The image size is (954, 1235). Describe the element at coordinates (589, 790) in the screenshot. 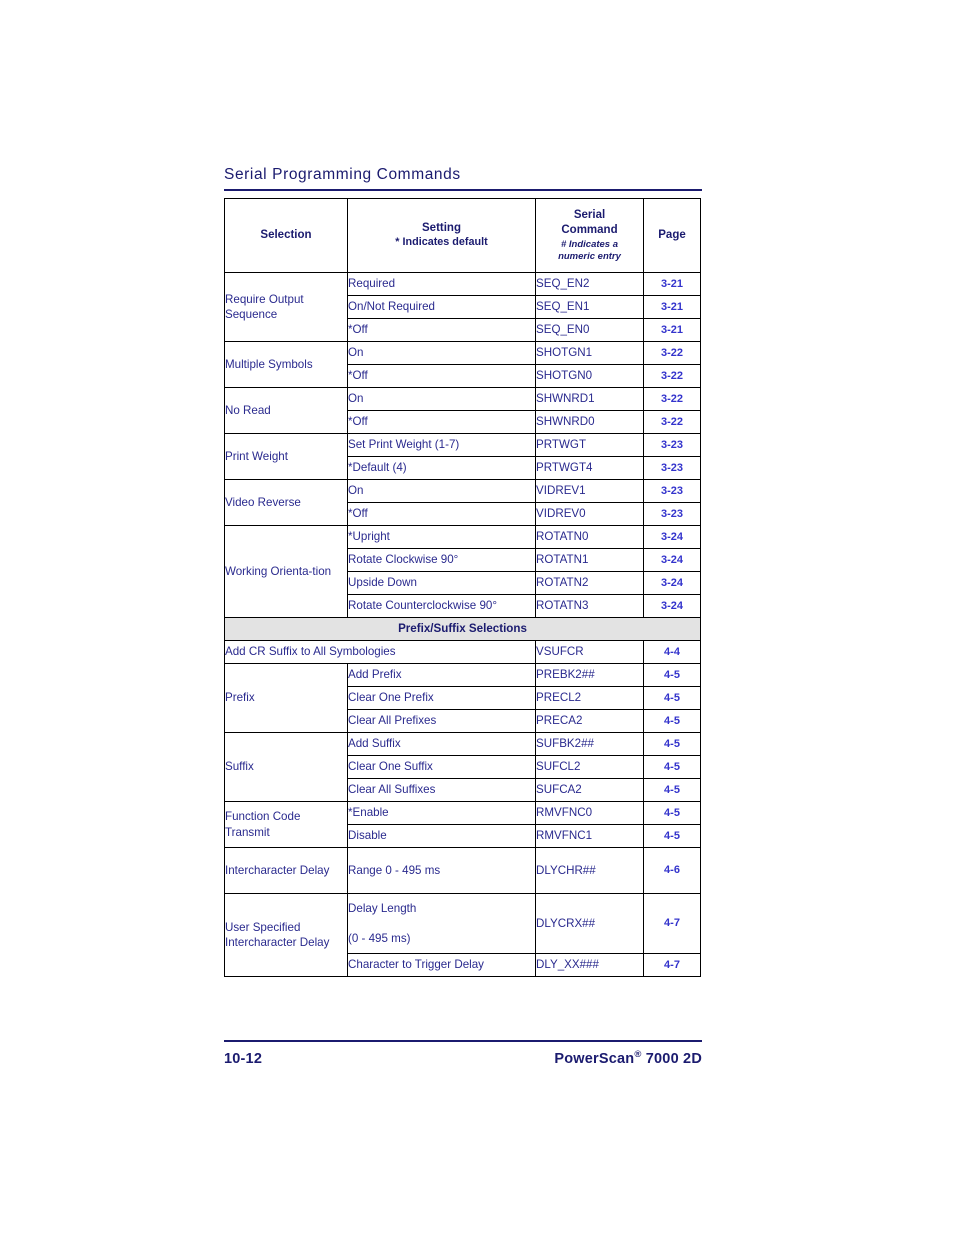

I see `command-cell: SUFCA2` at that location.